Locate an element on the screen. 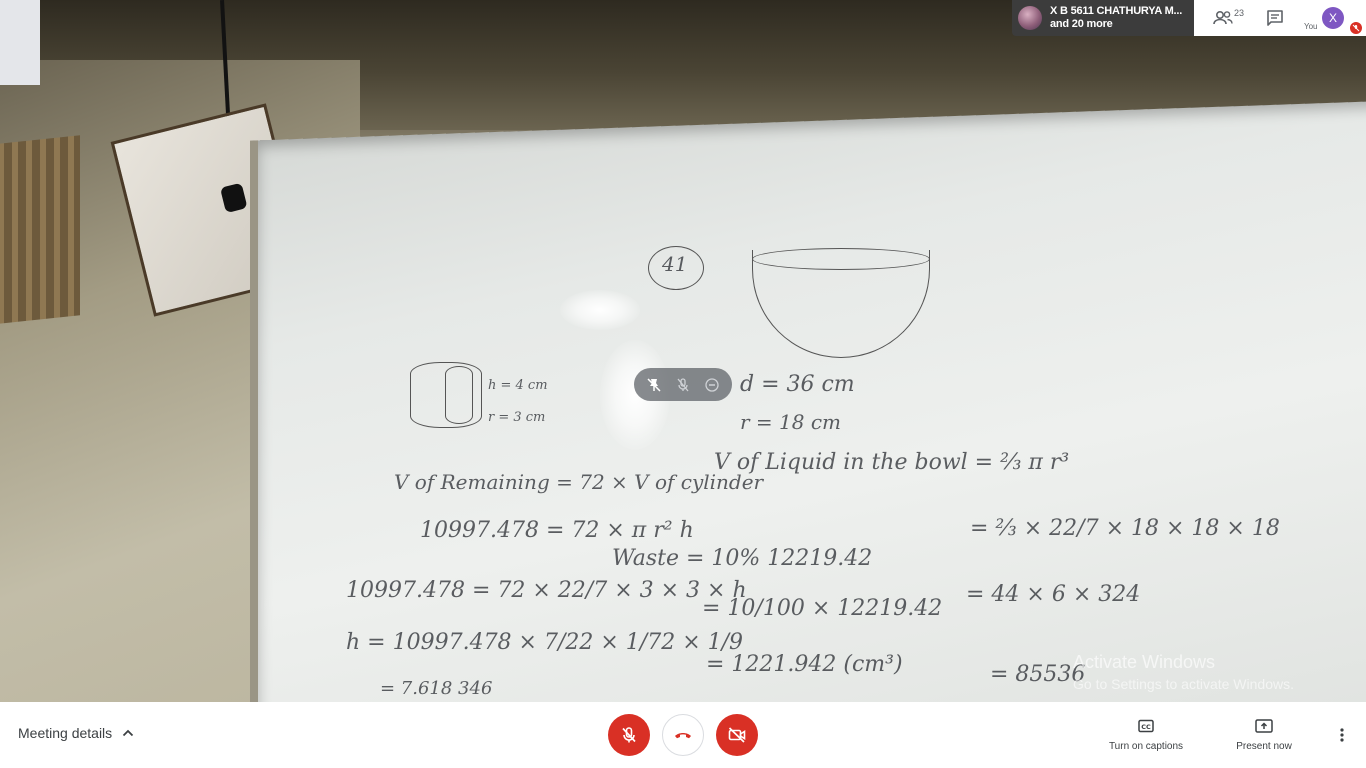 The width and height of the screenshot is (1366, 768). people-icon is located at coordinates (1223, 17).